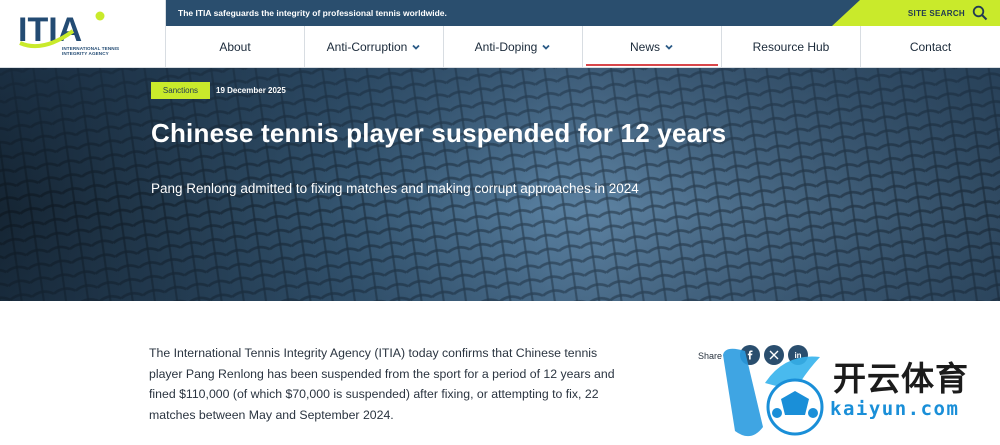 Image resolution: width=1000 pixels, height=445 pixels. Describe the element at coordinates (513, 47) in the screenshot. I see `nav-anti-doping: Anti-Doping` at that location.